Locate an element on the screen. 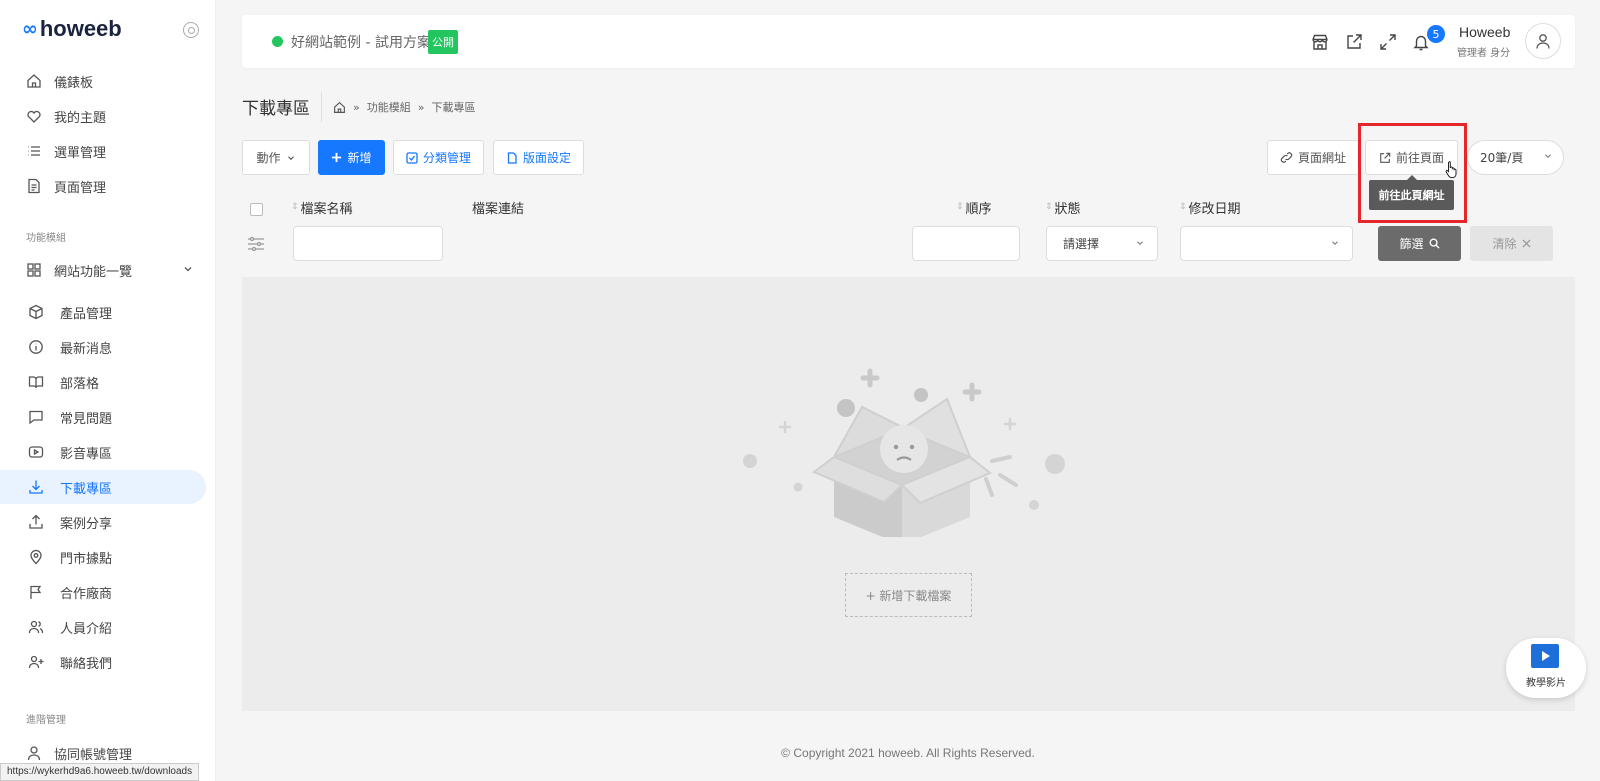 This screenshot has width=1600, height=781. user-plus-icon is located at coordinates (36, 662).